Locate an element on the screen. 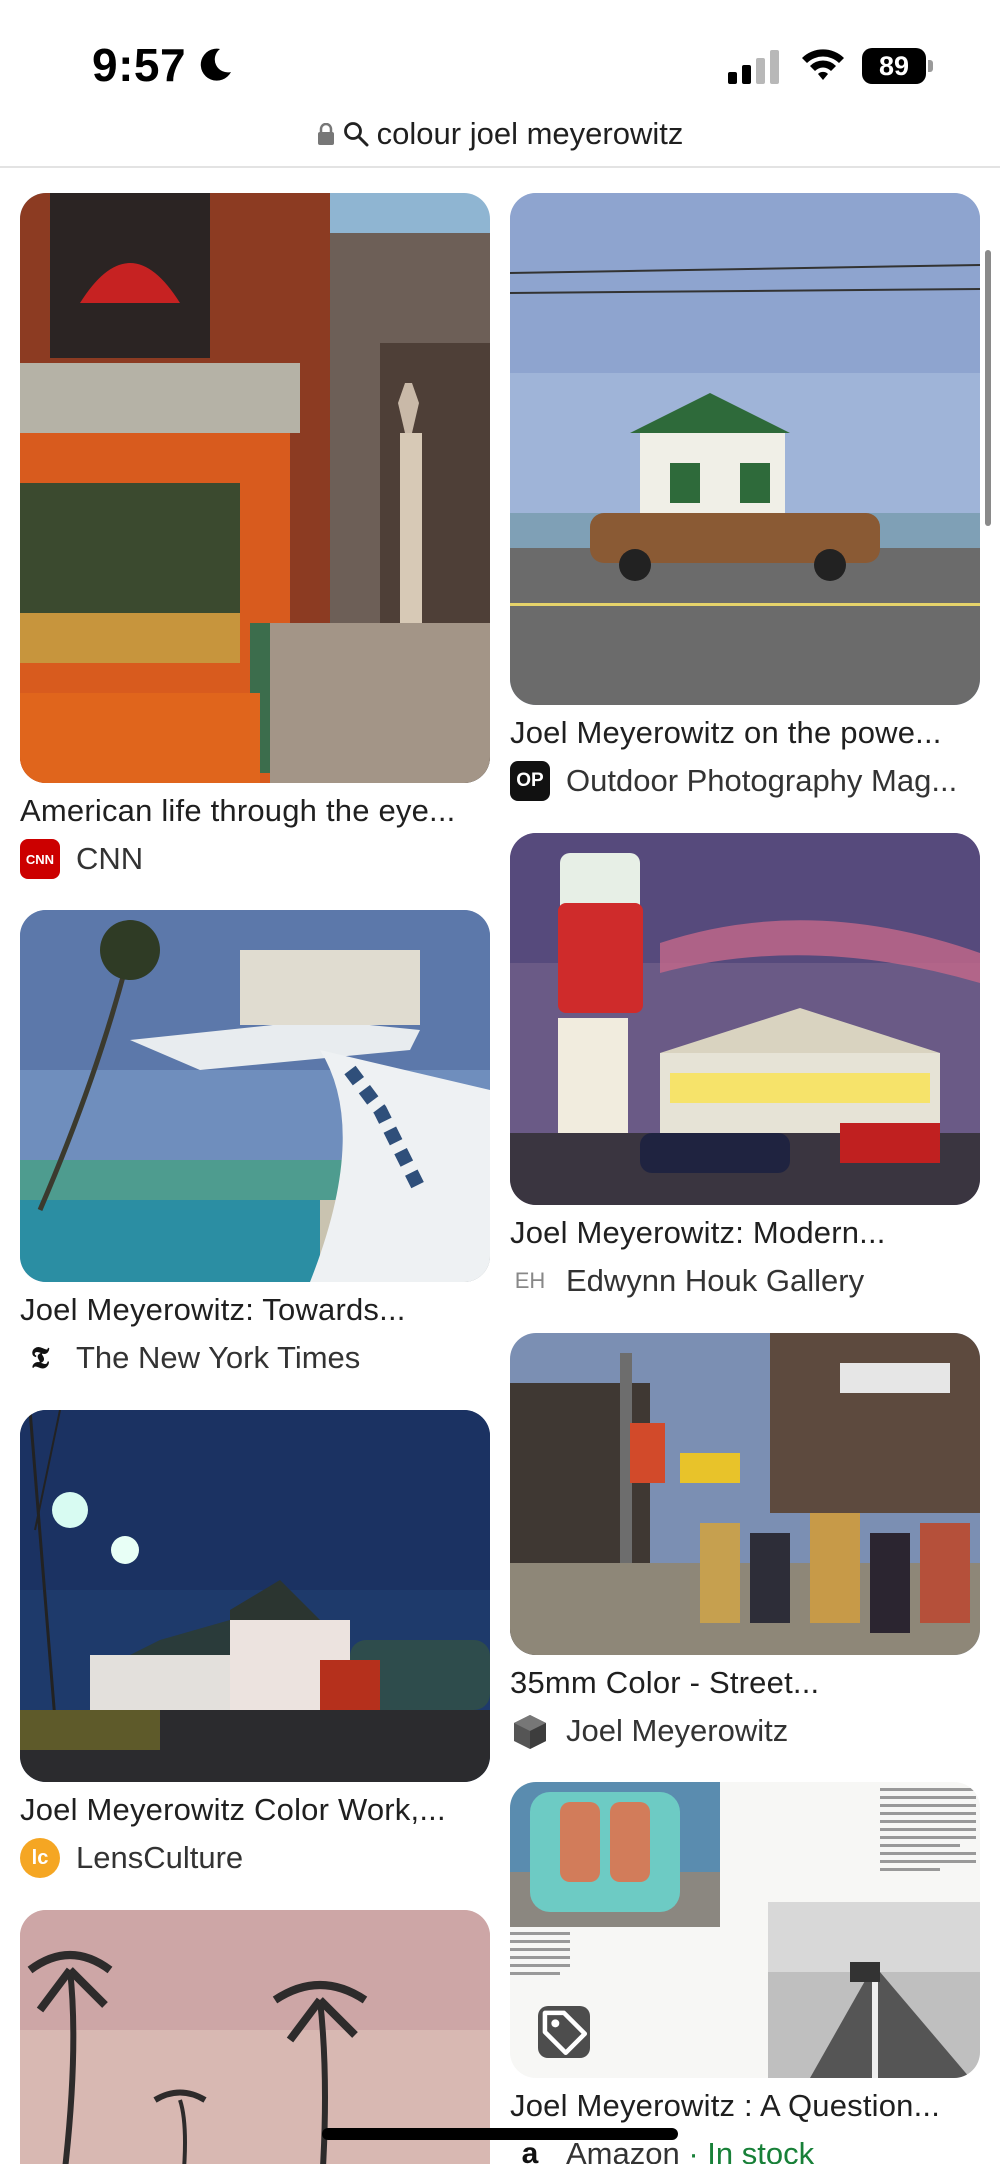  shopping-tag-icon is located at coordinates (564, 2032).